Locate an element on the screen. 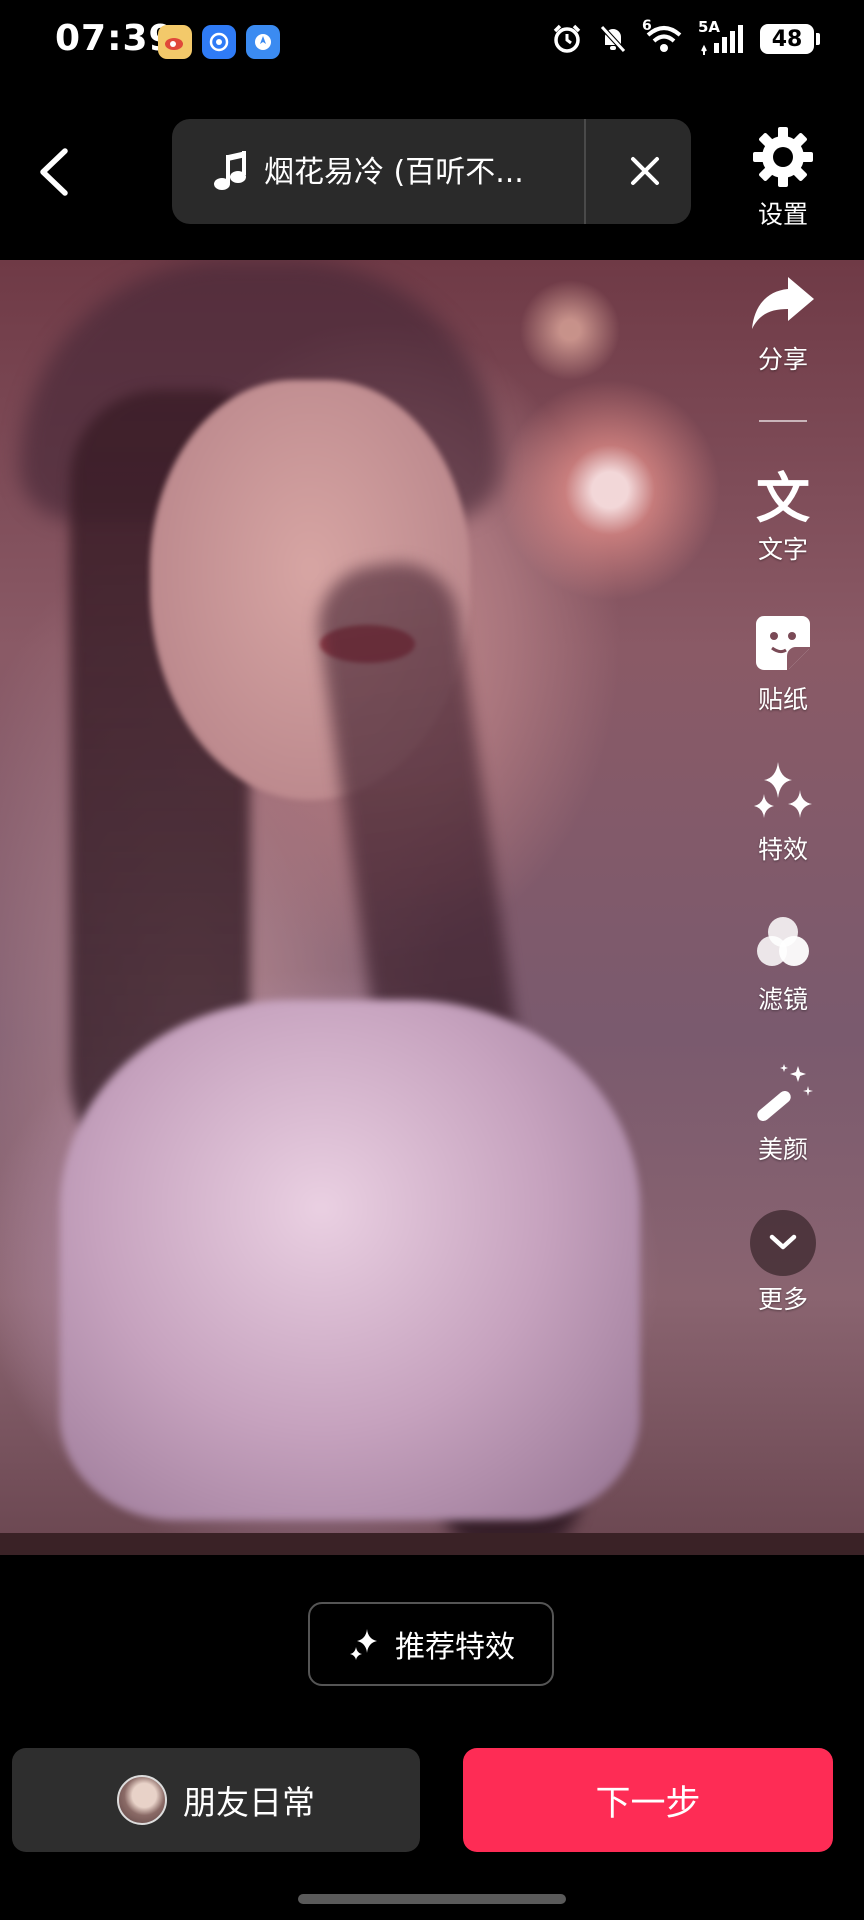  filter-icon is located at coordinates (783, 943).